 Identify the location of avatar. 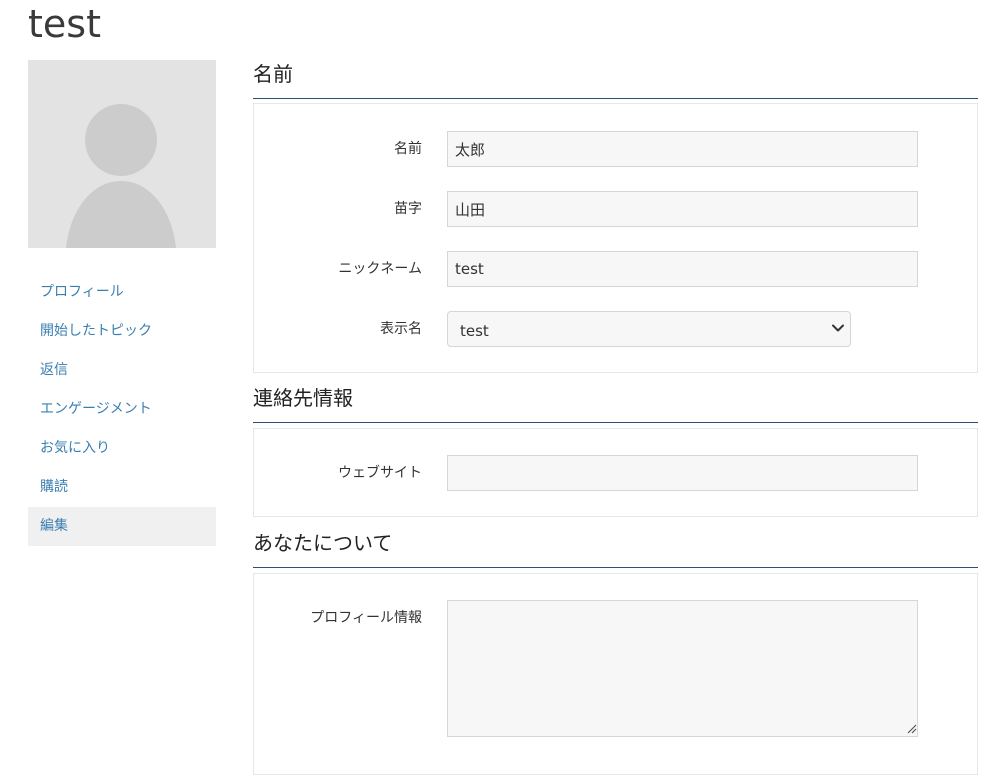
(122, 154).